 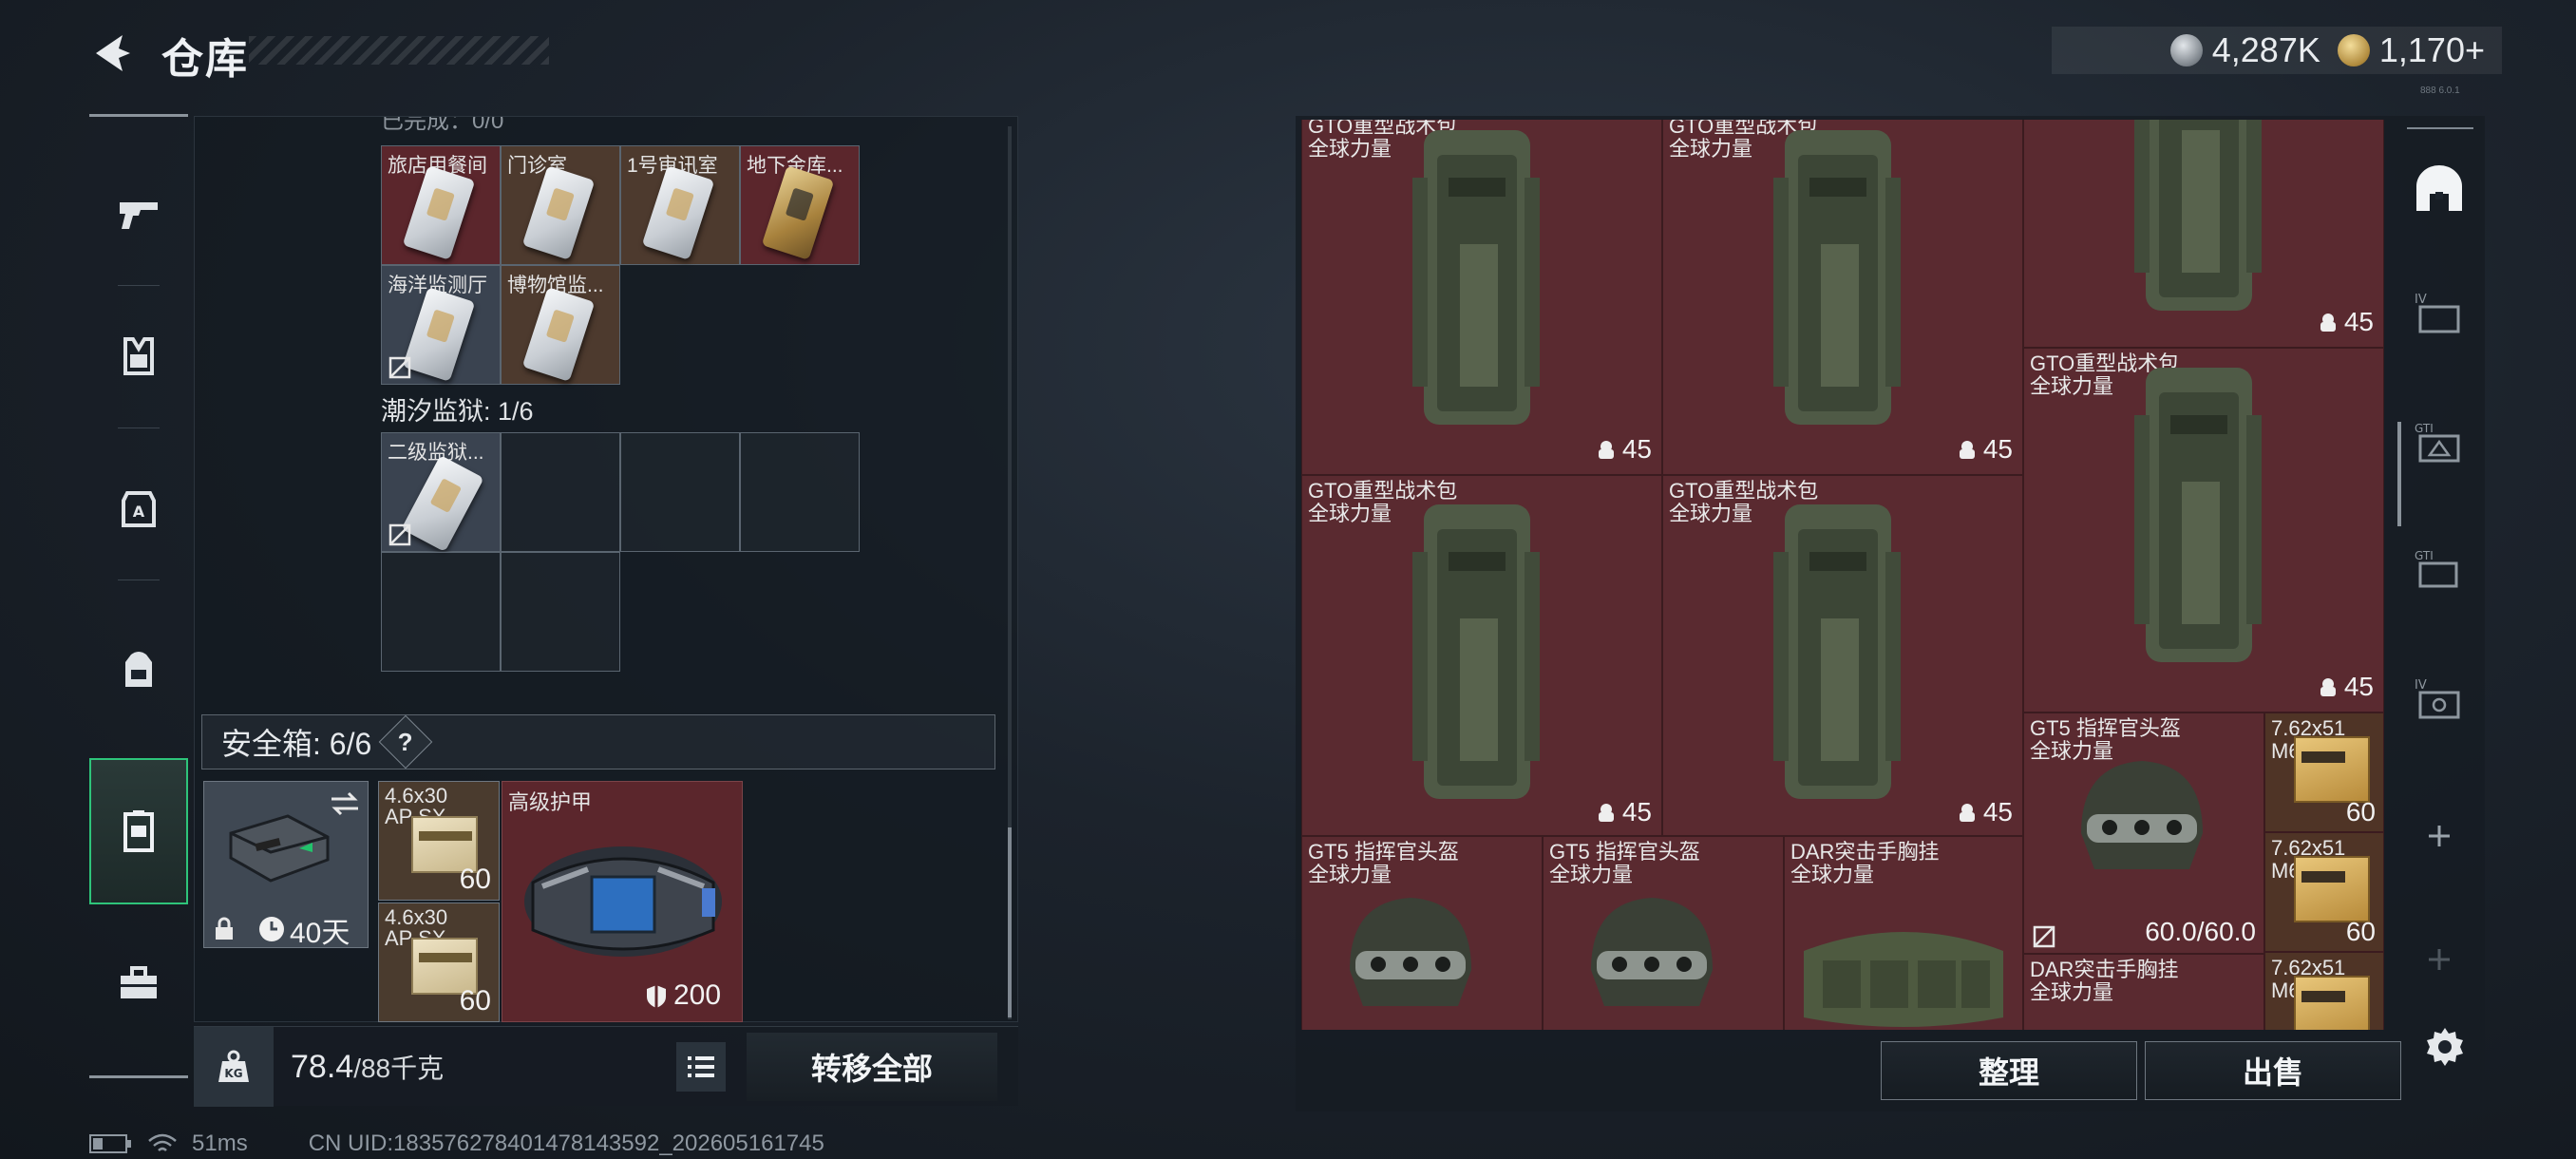 What do you see at coordinates (2440, 91) in the screenshot?
I see `version-text: 888 6.0.1` at bounding box center [2440, 91].